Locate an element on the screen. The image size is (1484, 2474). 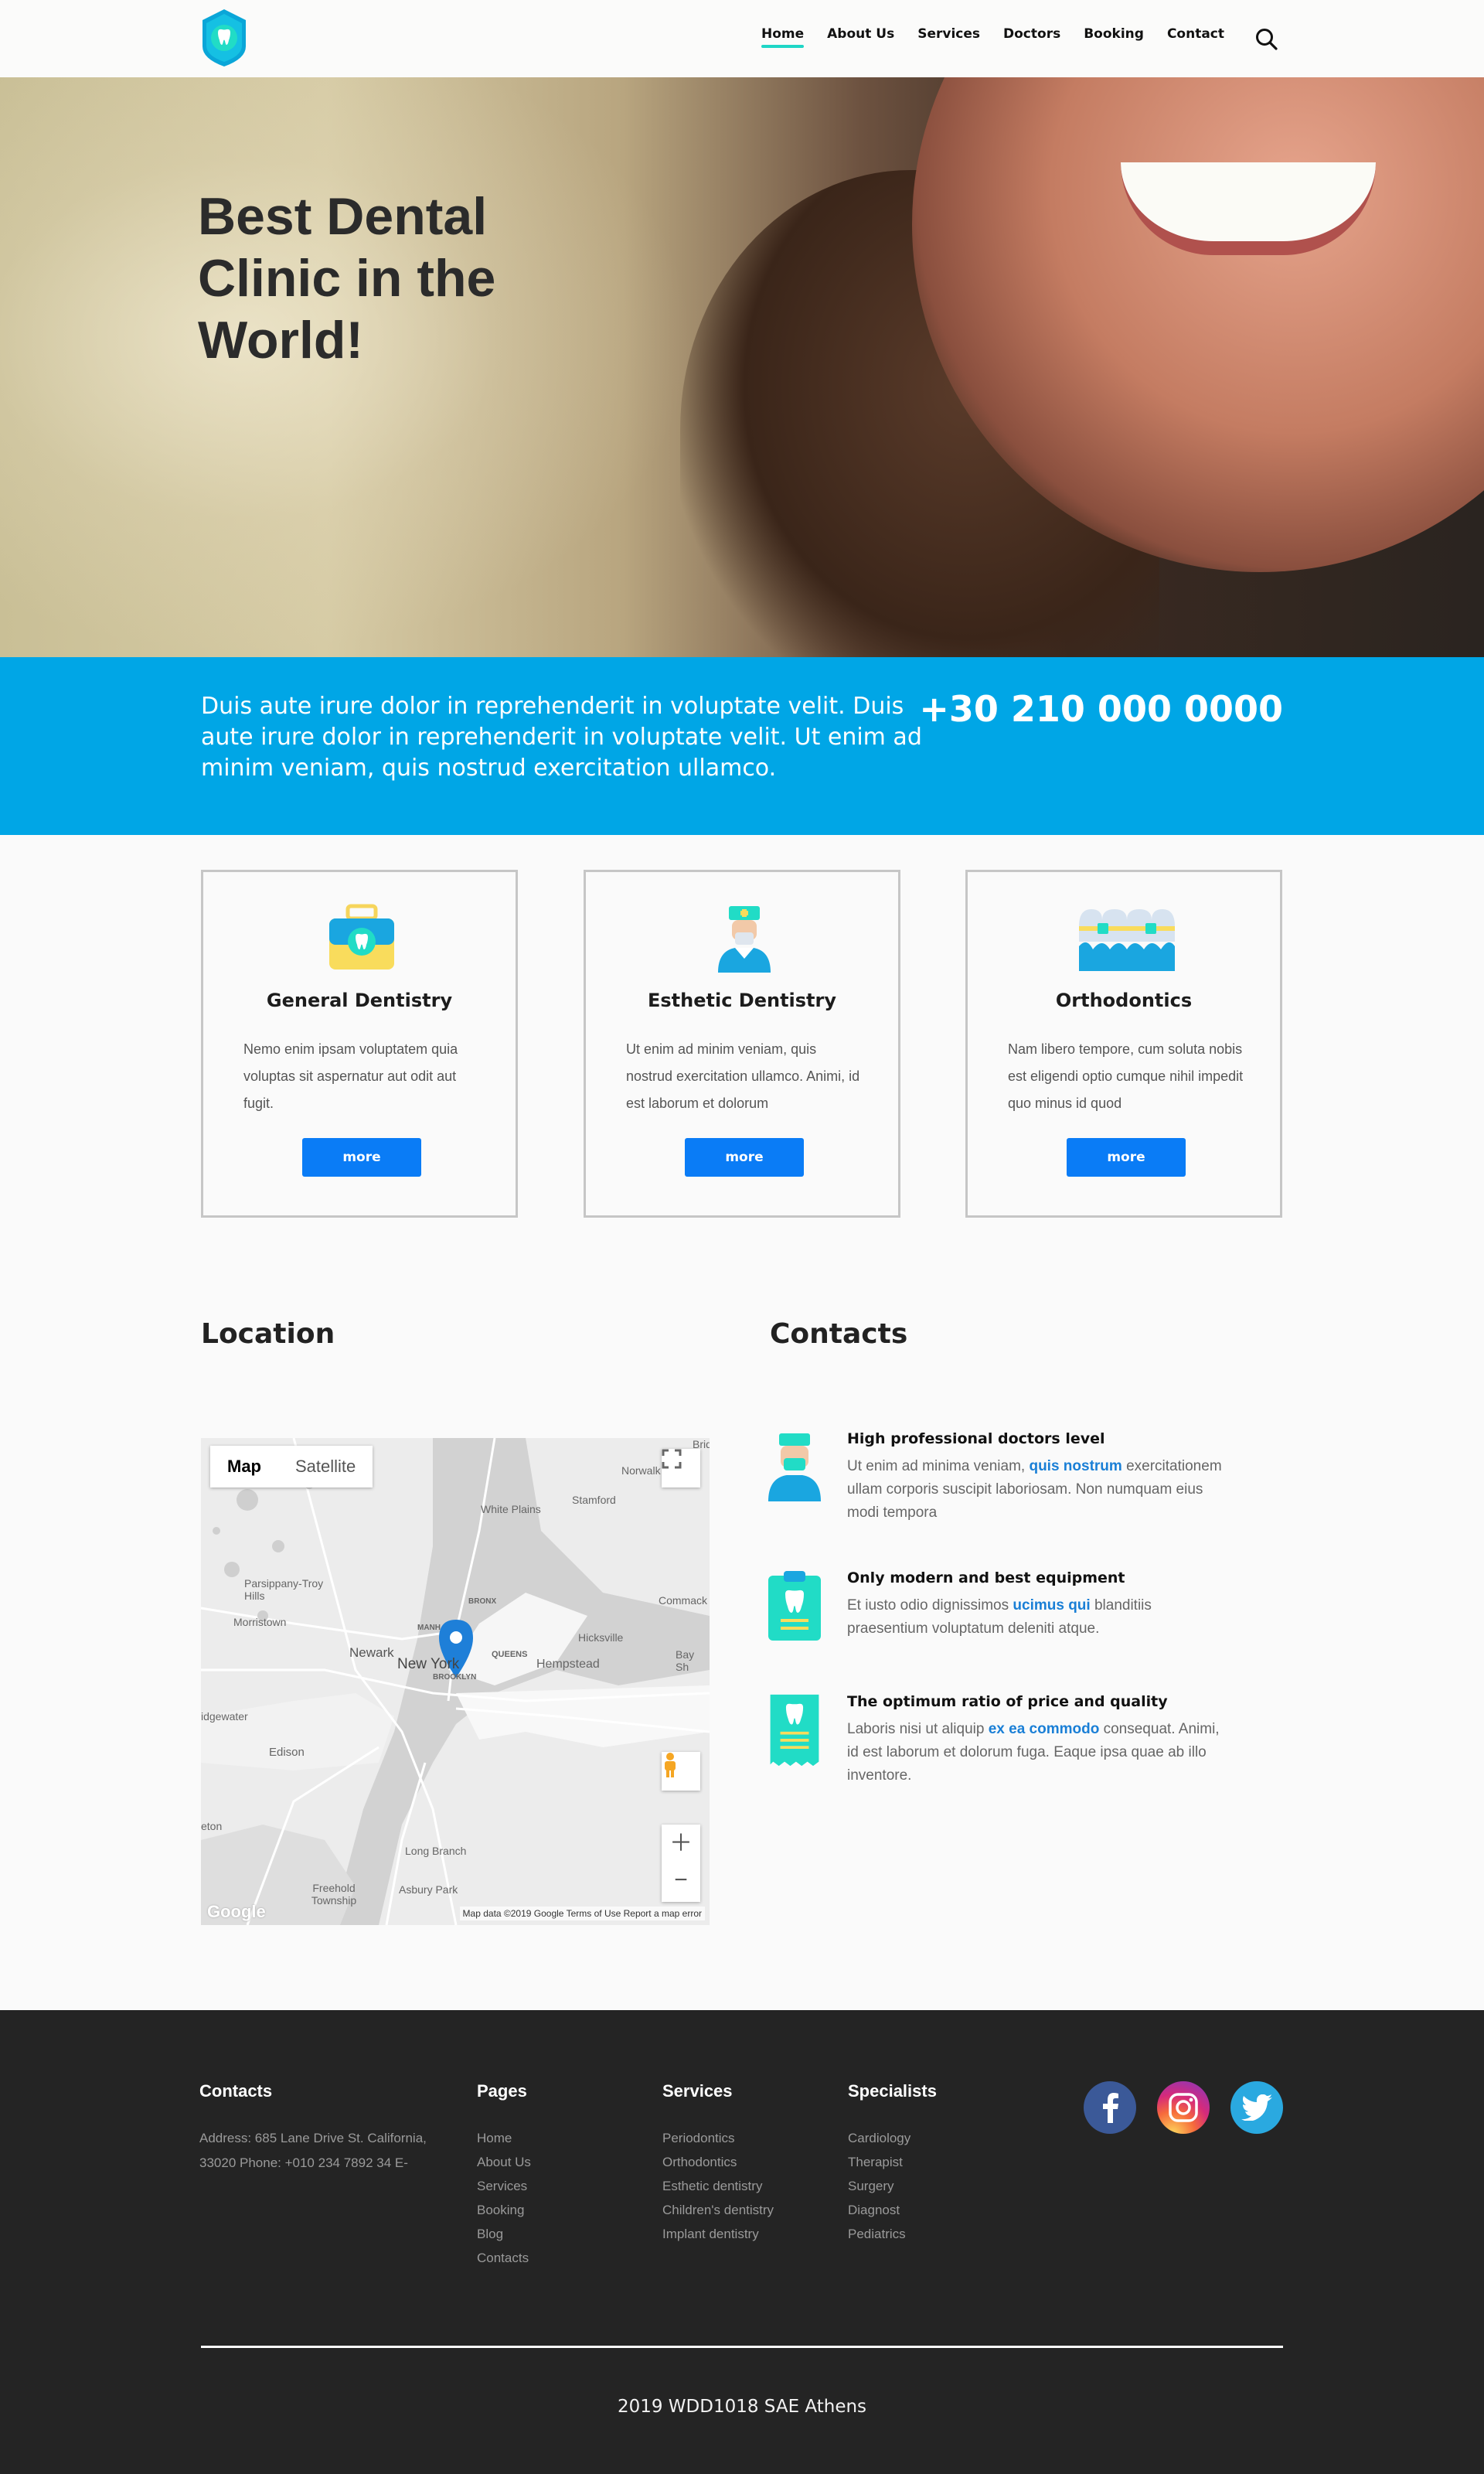
clipboard-tooth-icon is located at coordinates (794, 1606).